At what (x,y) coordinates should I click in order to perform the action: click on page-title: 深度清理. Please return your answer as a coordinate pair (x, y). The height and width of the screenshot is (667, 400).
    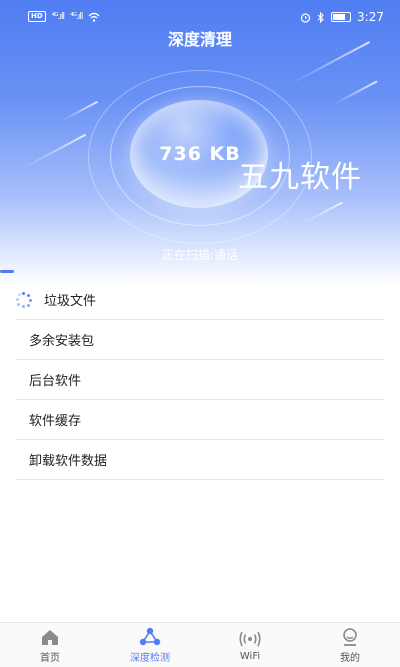
    Looking at the image, I should click on (199, 39).